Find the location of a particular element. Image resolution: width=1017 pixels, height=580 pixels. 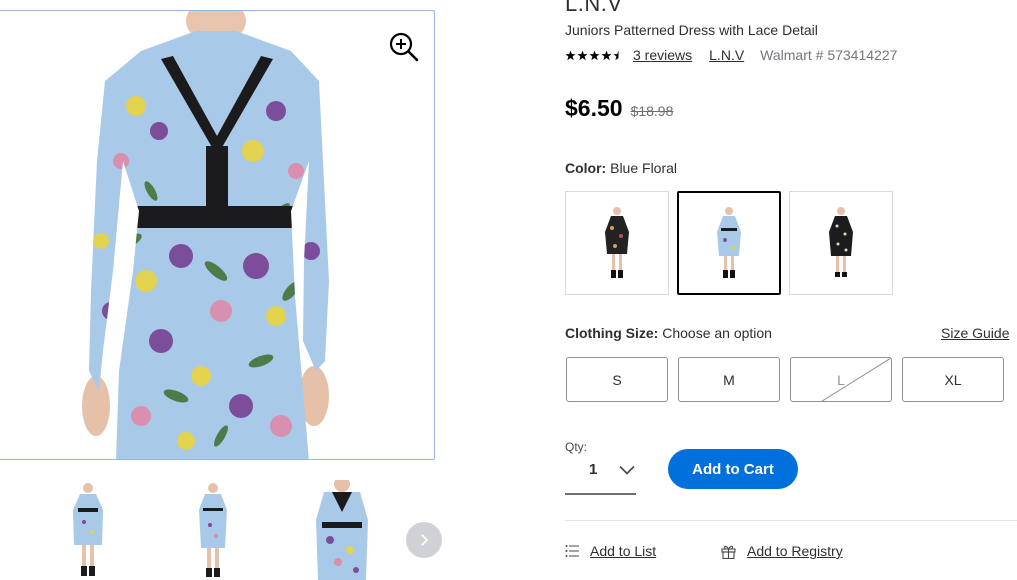

quantity-select: 1 is located at coordinates (600, 475).